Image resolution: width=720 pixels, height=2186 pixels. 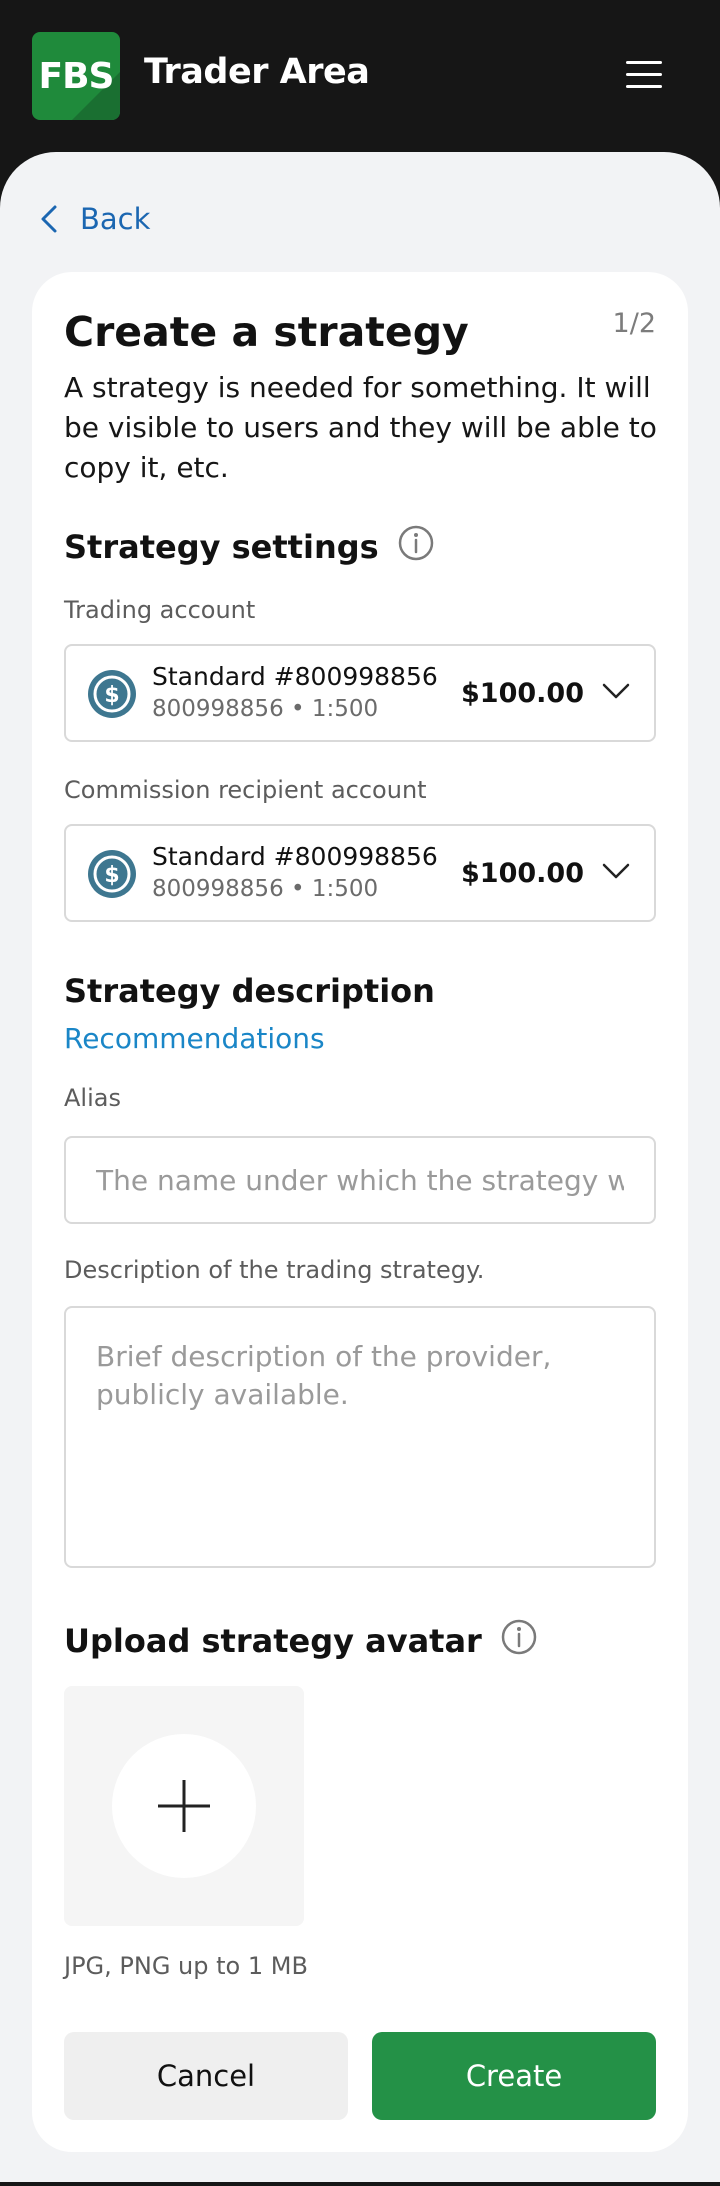 What do you see at coordinates (221, 547) in the screenshot?
I see `strategy-settings-title: Strategy settings` at bounding box center [221, 547].